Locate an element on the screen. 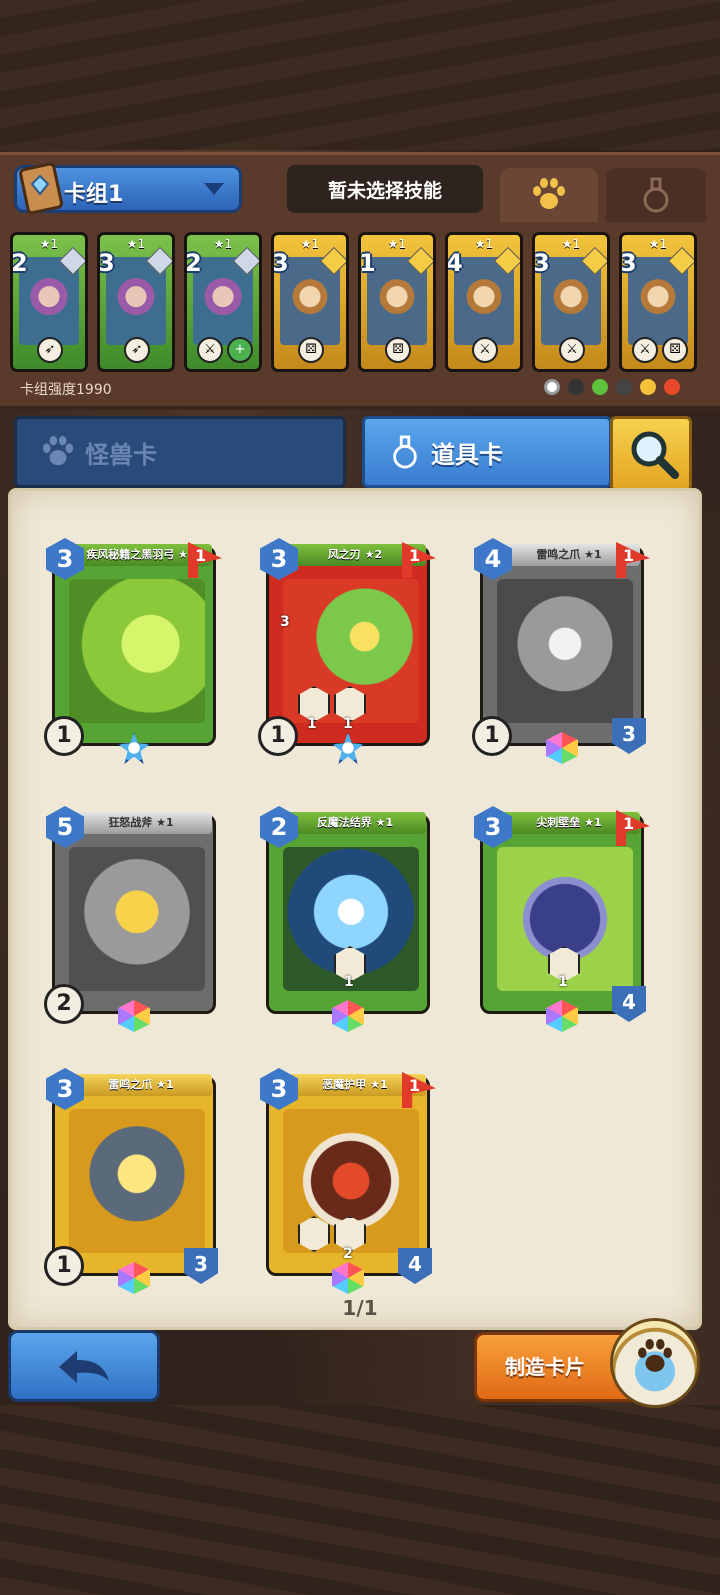  heal-icon: + is located at coordinates (240, 350).